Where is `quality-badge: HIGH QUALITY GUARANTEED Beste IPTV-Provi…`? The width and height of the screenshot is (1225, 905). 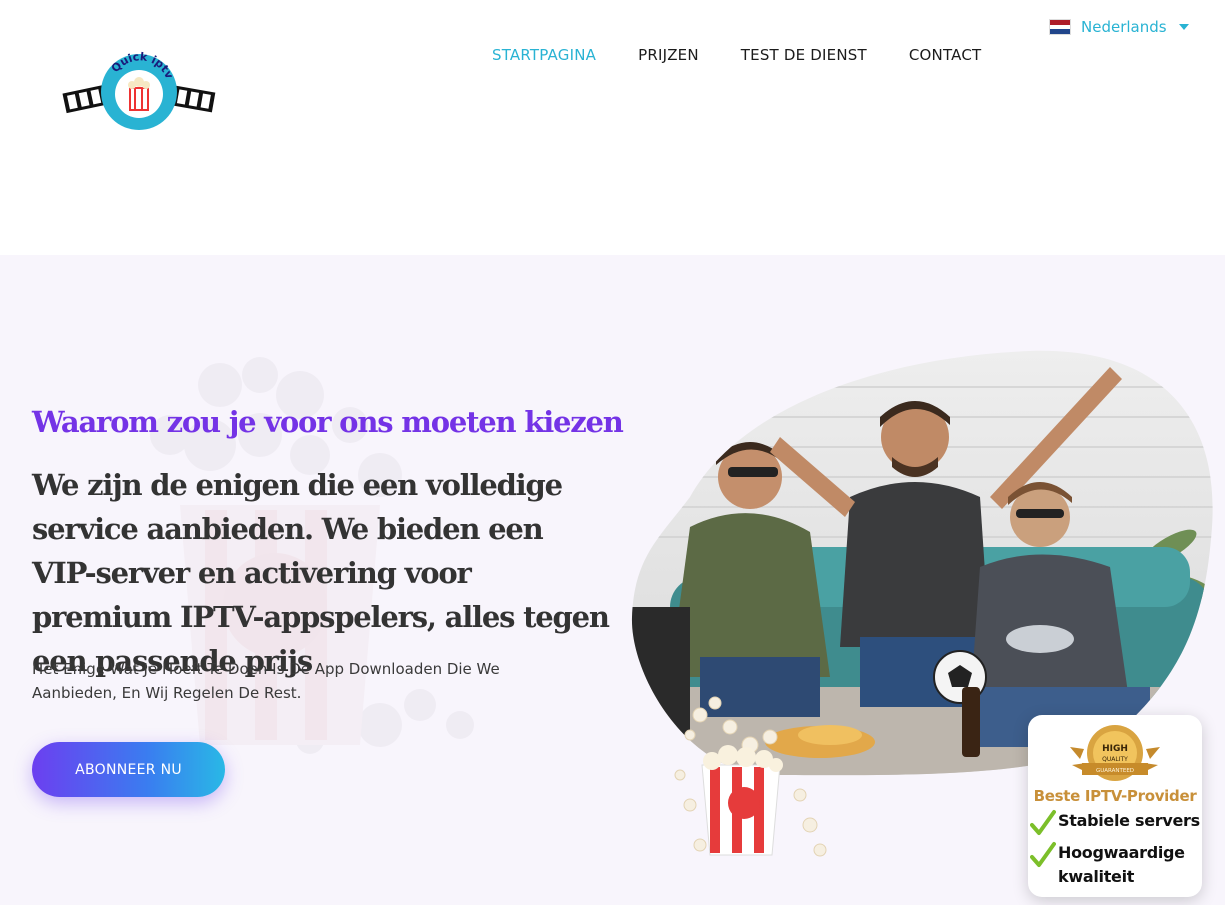
quality-badge: HIGH QUALITY GUARANTEED Beste IPTV-Provi… is located at coordinates (1115, 806).